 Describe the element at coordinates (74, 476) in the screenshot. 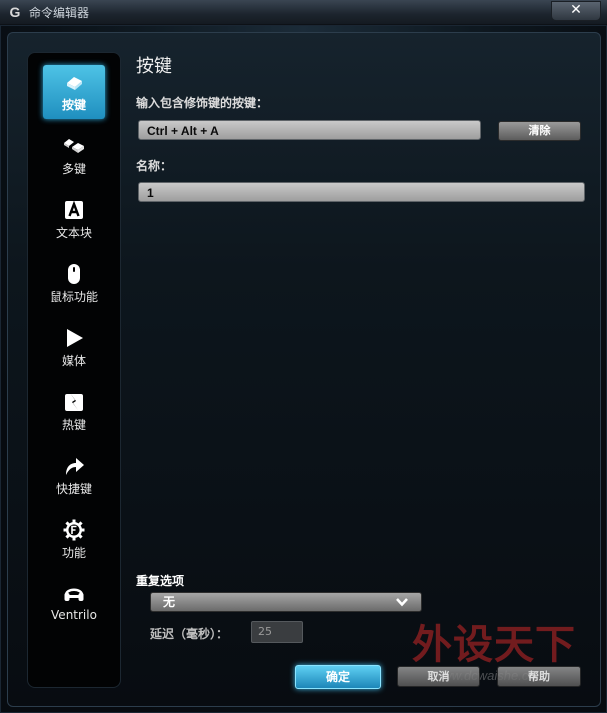

I see `sidebar-item-shortcut: 快捷键` at that location.